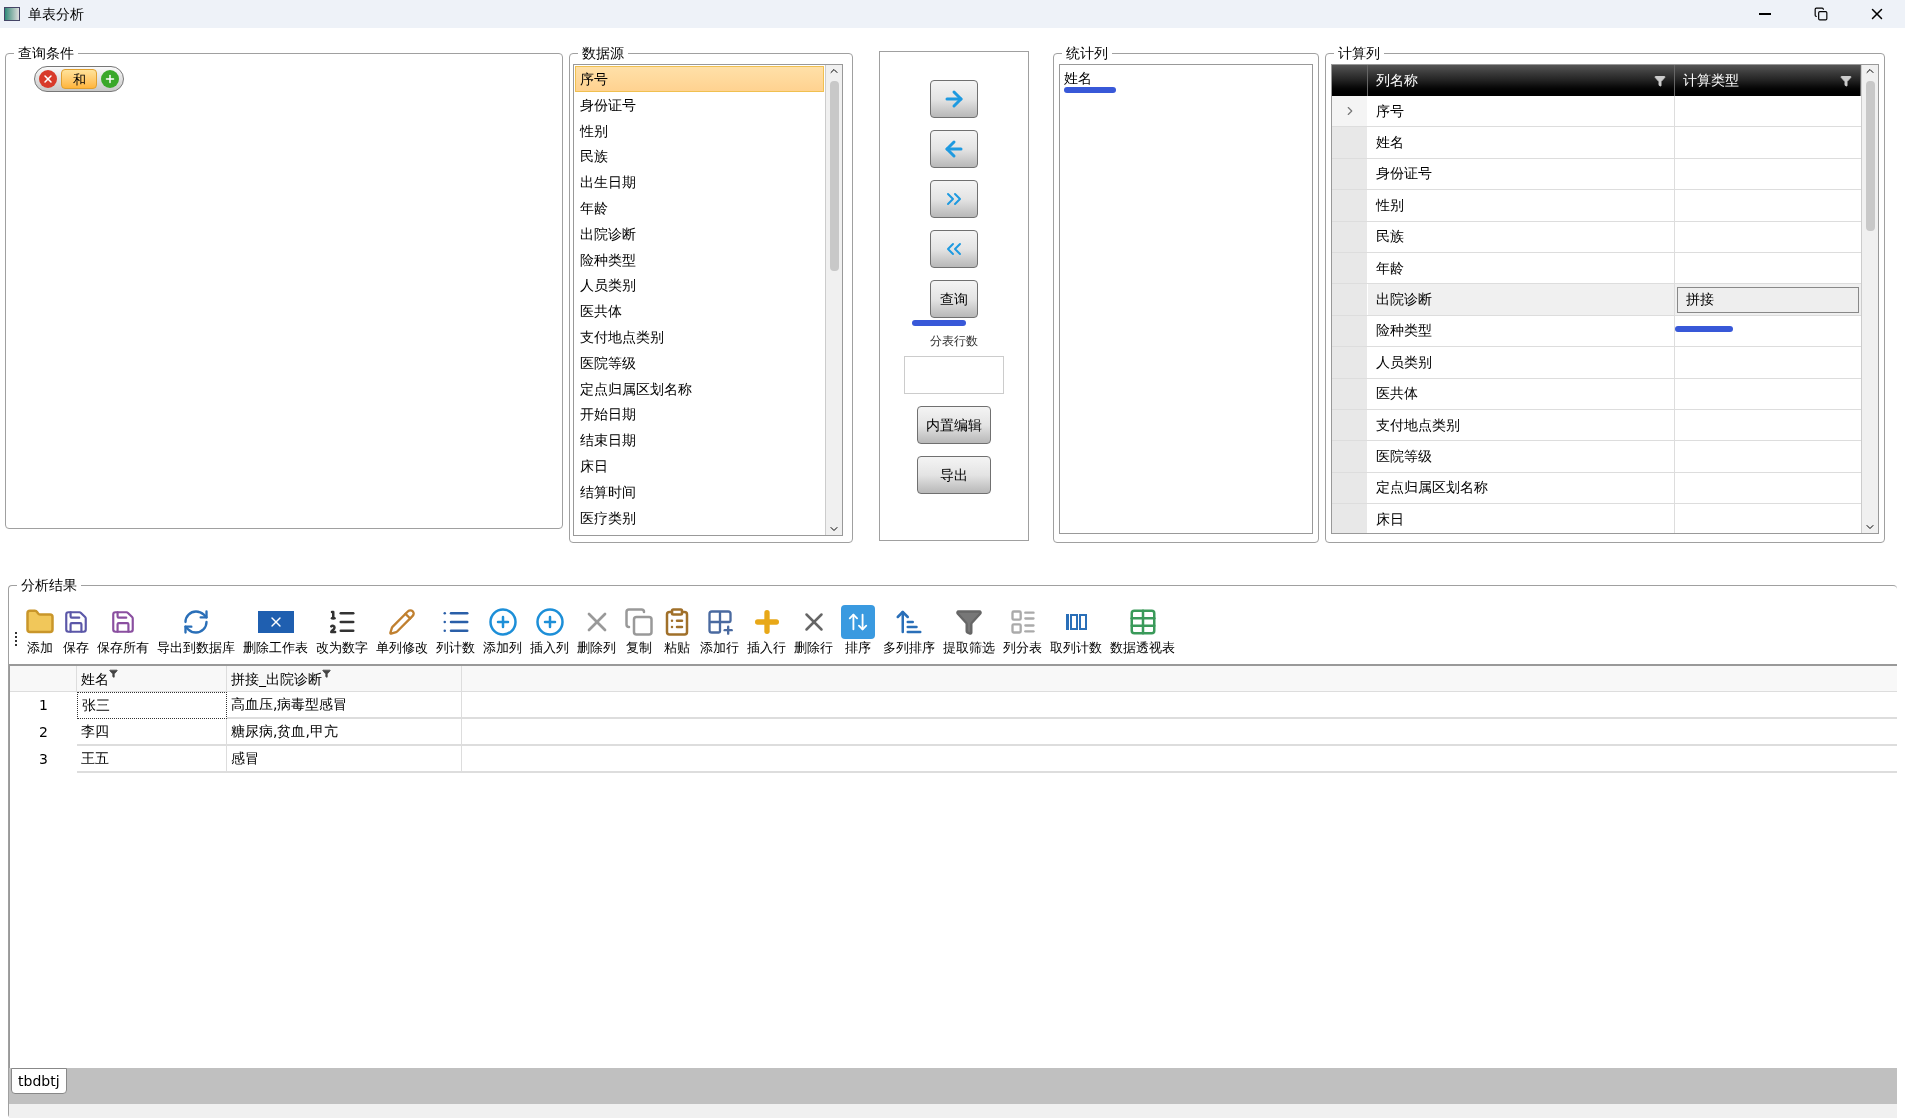 The image size is (1905, 1118). Describe the element at coordinates (699, 517) in the screenshot. I see `list-item: 医疗类别` at that location.